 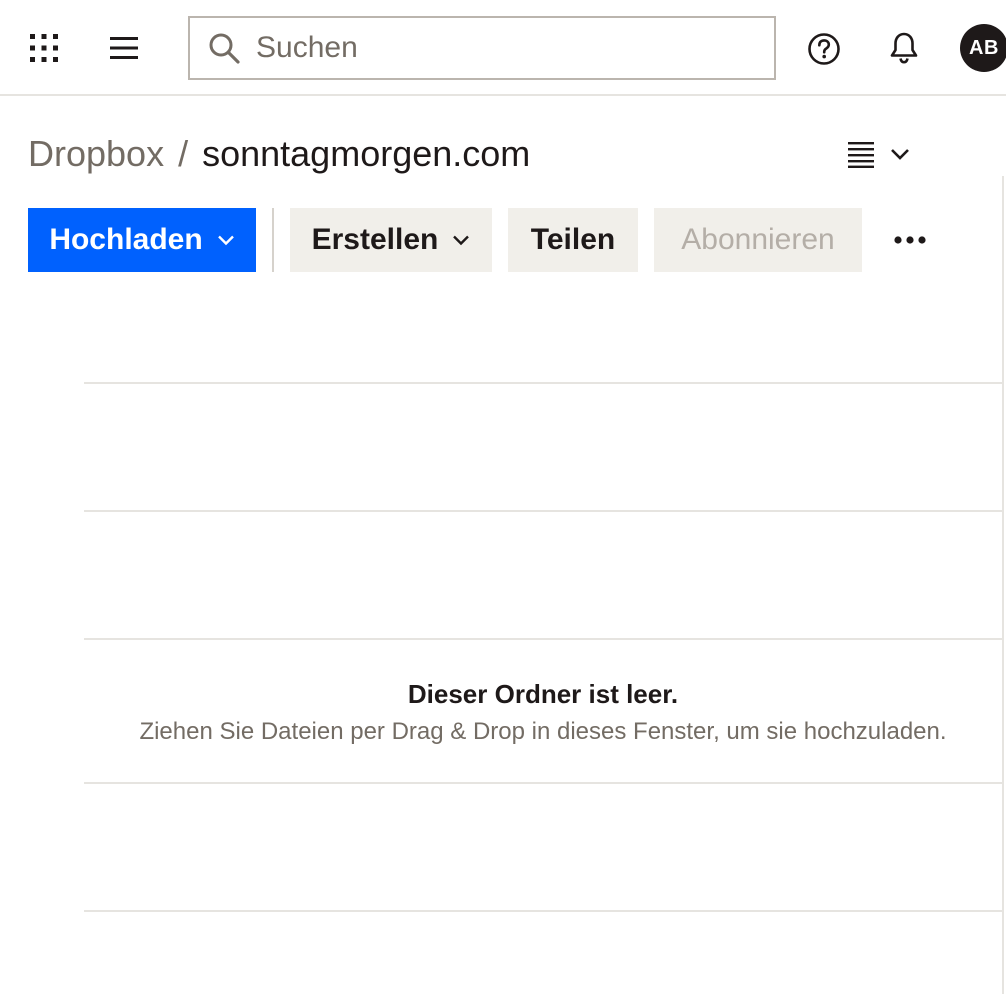 I want to click on breadcrumb-root-link: Dropbox, so click(x=96, y=153).